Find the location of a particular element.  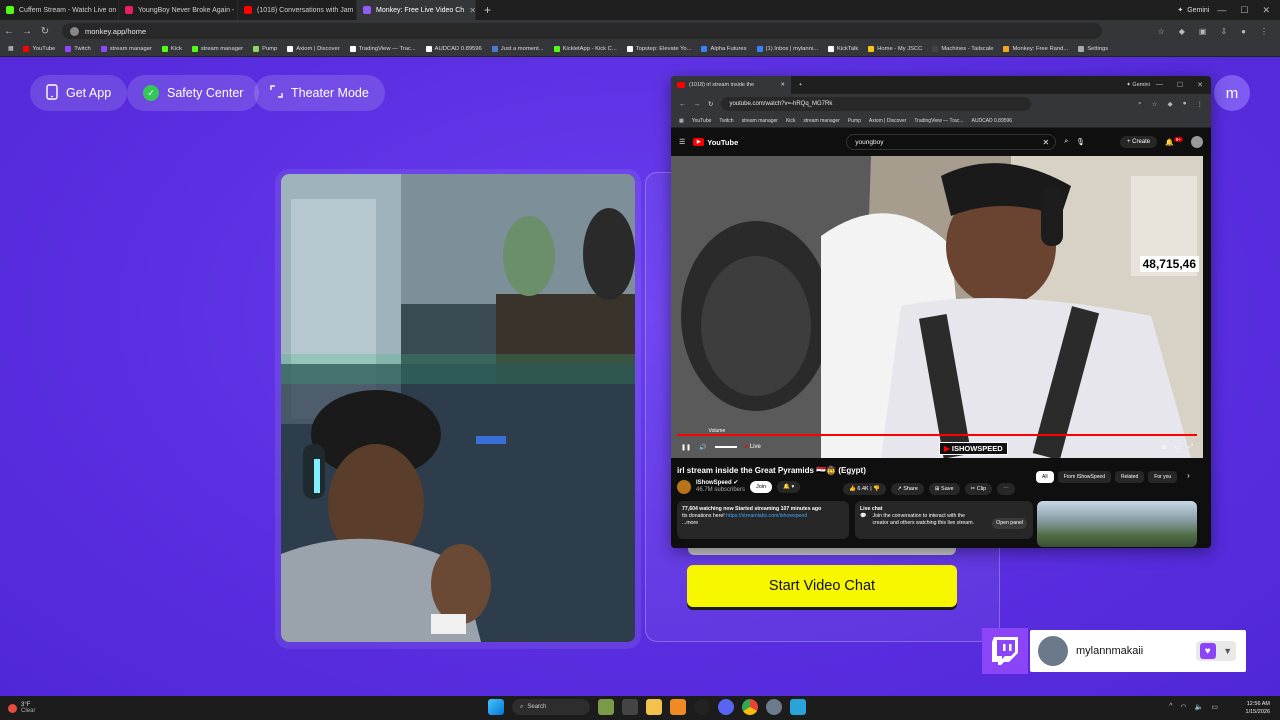

browser-tab: (1018) Conversations with Jam✕ is located at coordinates (297, 10).